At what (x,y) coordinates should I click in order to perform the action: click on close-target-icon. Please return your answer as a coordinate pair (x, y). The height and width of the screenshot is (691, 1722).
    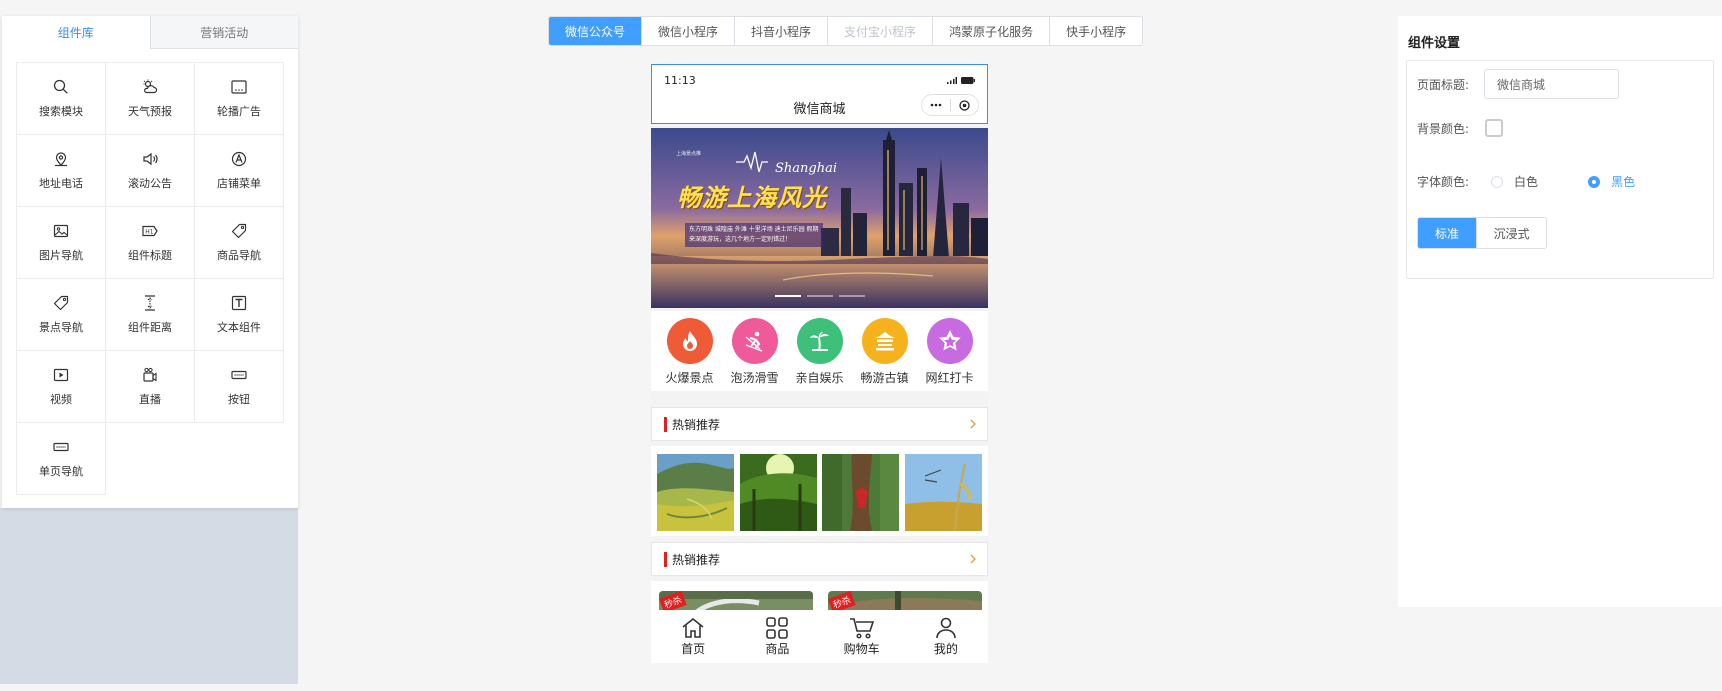
    Looking at the image, I should click on (965, 105).